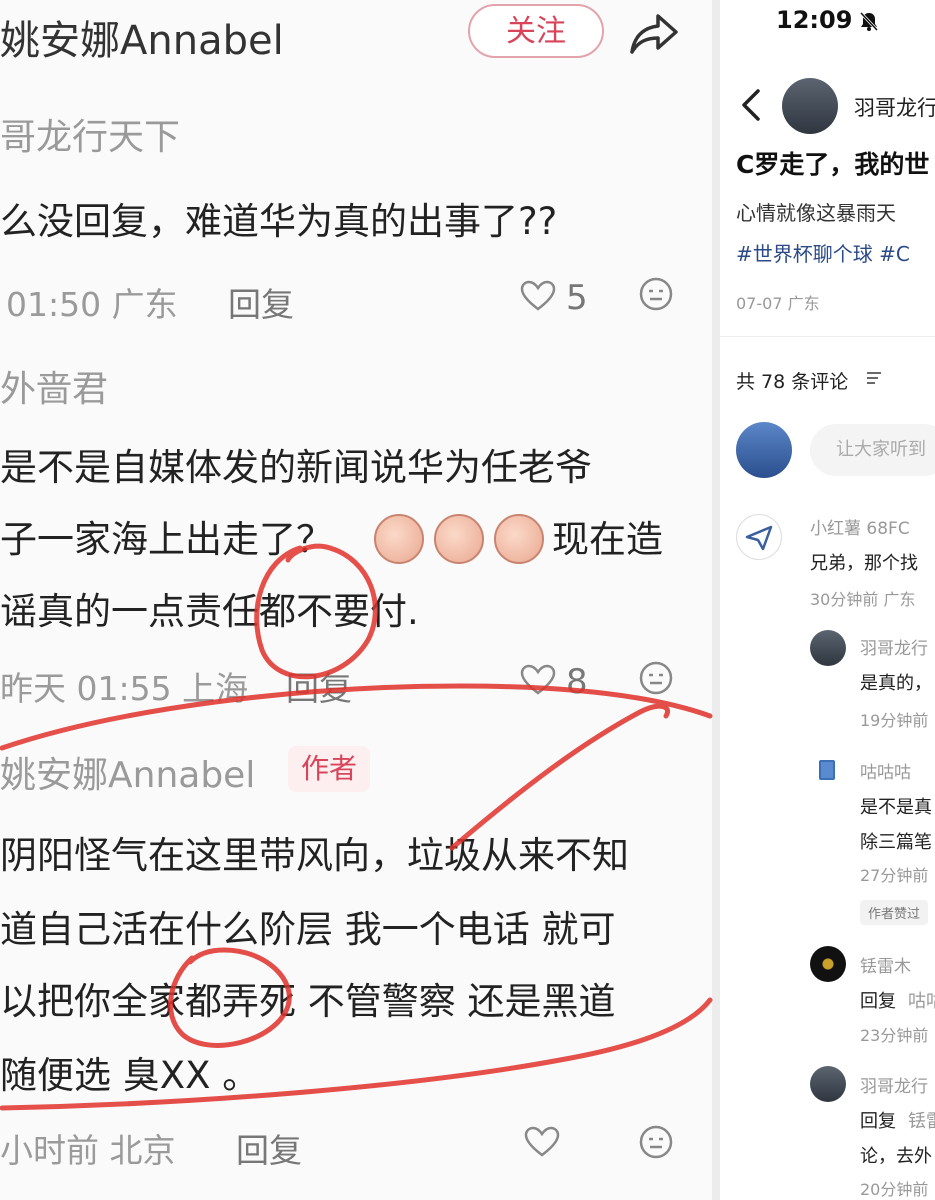 Image resolution: width=935 pixels, height=1200 pixels. Describe the element at coordinates (577, 682) in the screenshot. I see `like-count: 8` at that location.